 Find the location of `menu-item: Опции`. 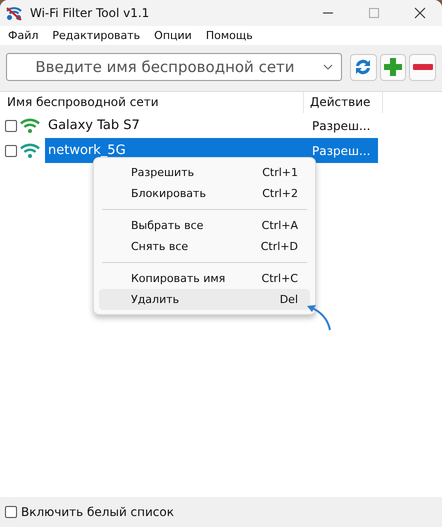

menu-item: Опции is located at coordinates (173, 35).